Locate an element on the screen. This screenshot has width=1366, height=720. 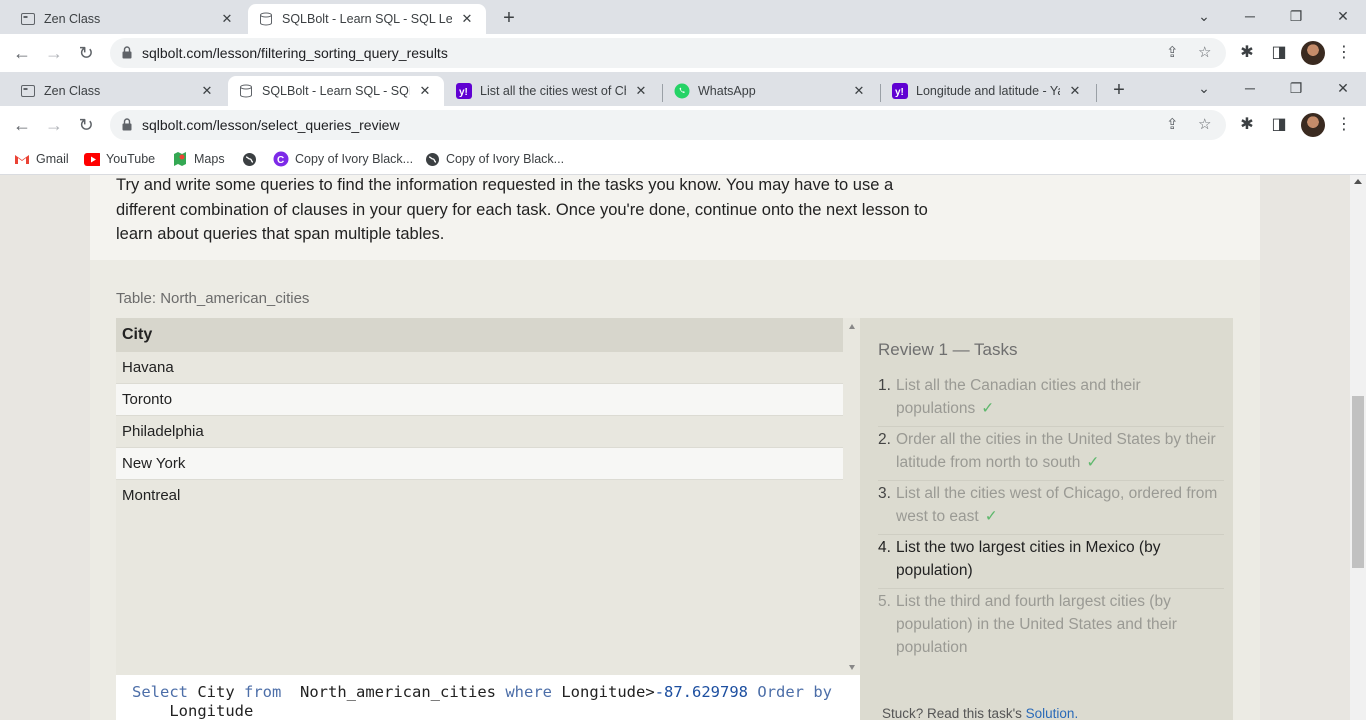
tab-sqlbolt: SQLBolt - Learn SQL - SQL Lesson ✕ is located at coordinates (367, 19).